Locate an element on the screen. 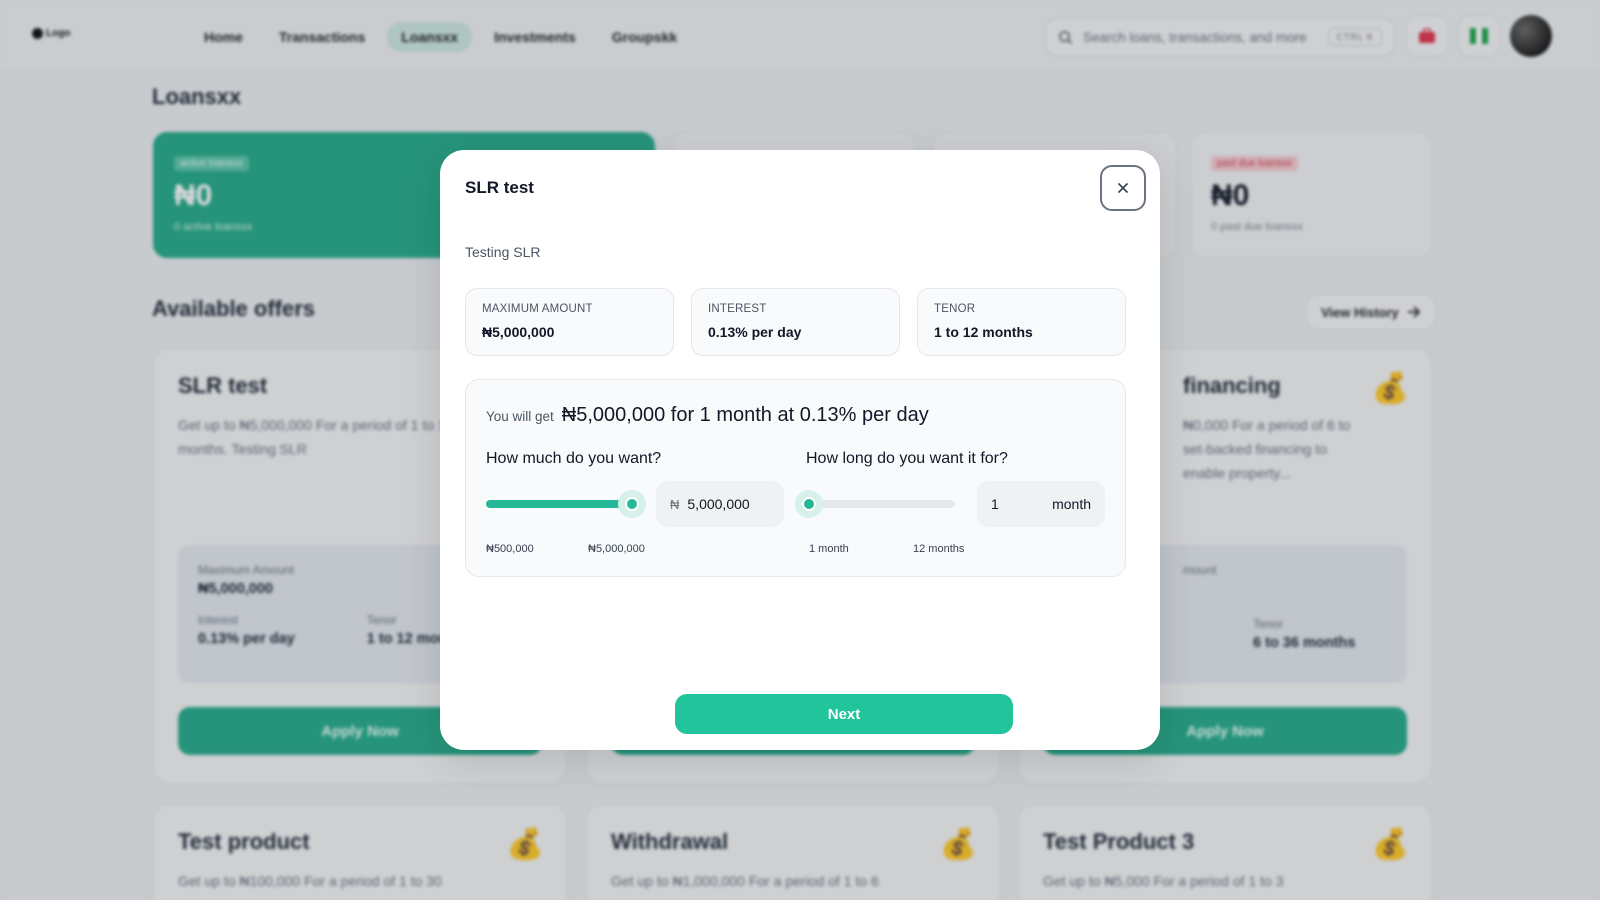  max-amount-stat: MAXIMUM AMOUNT ₦5,000,000 is located at coordinates (569, 322).